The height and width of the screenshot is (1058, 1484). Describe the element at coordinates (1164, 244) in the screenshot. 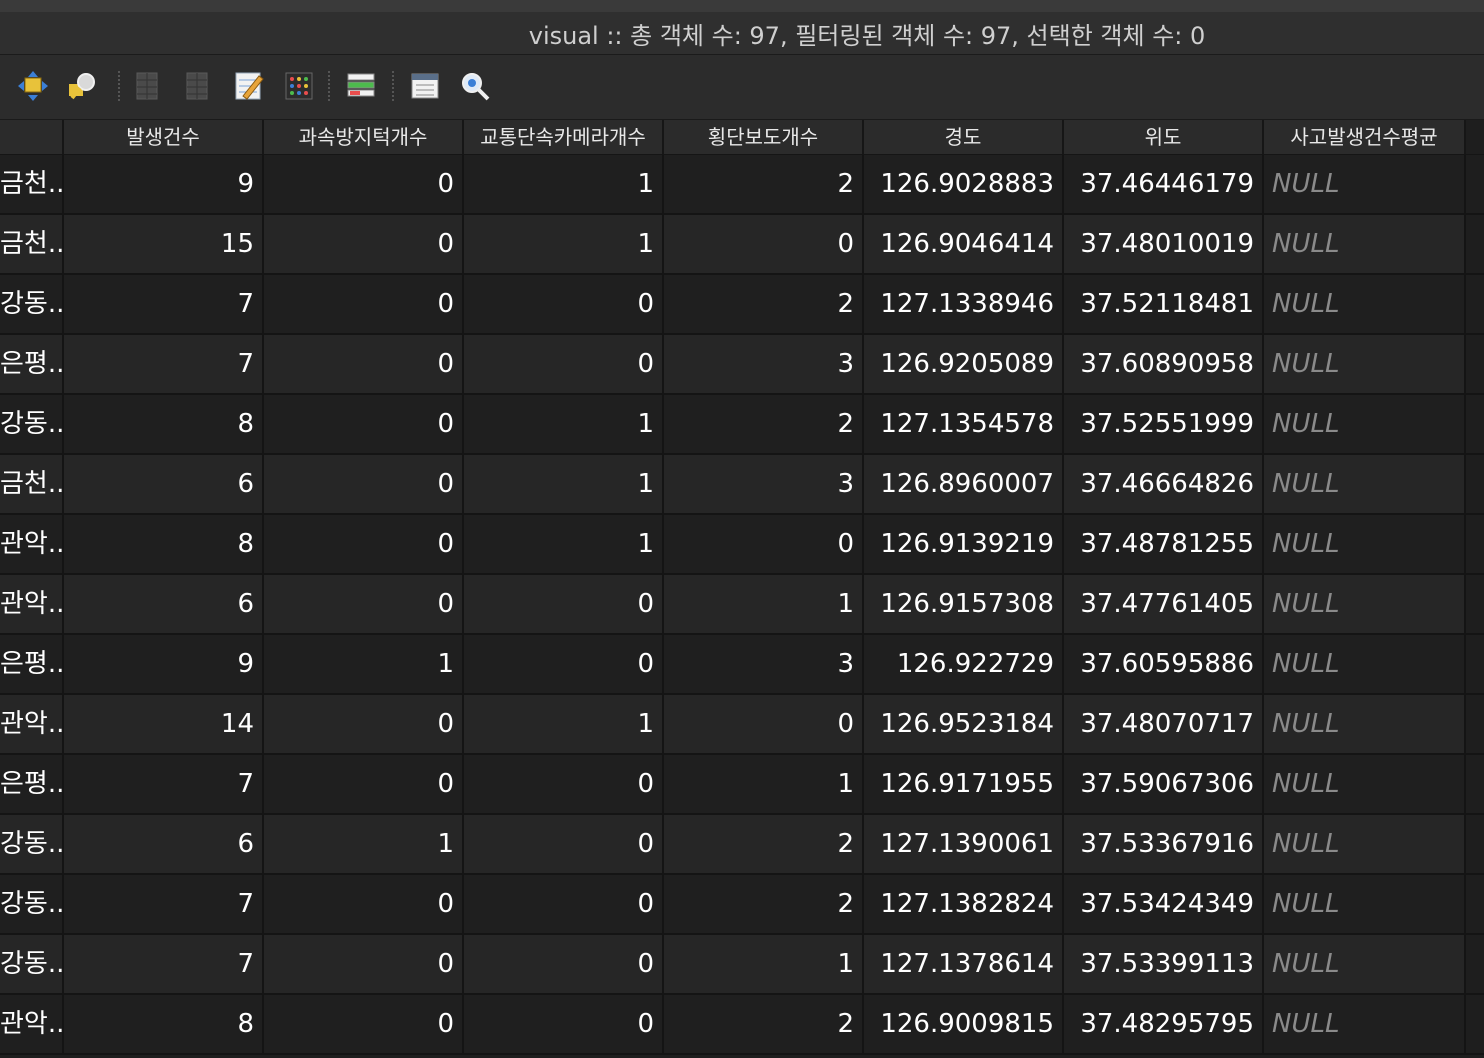

I see `table-cell: 37.48010019` at that location.